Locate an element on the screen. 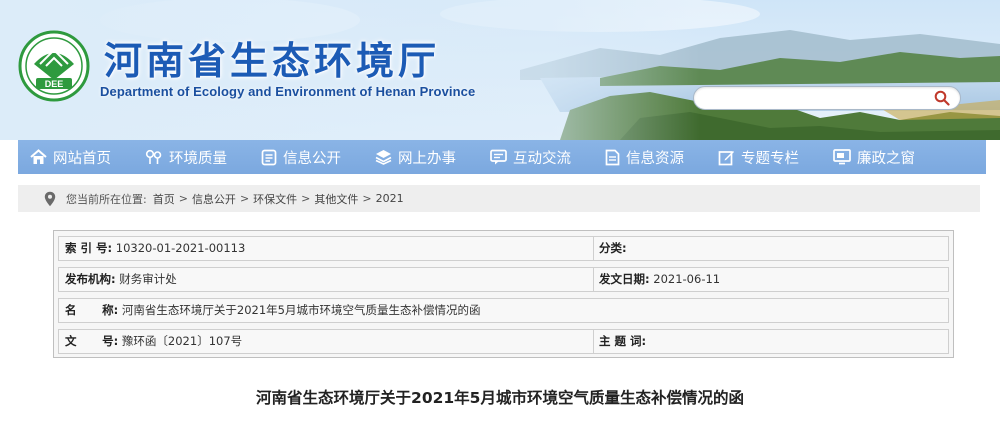 The image size is (1000, 425). info-row-index: 索 引 号: 10320-01-2021-00113 分类: is located at coordinates (503, 248).